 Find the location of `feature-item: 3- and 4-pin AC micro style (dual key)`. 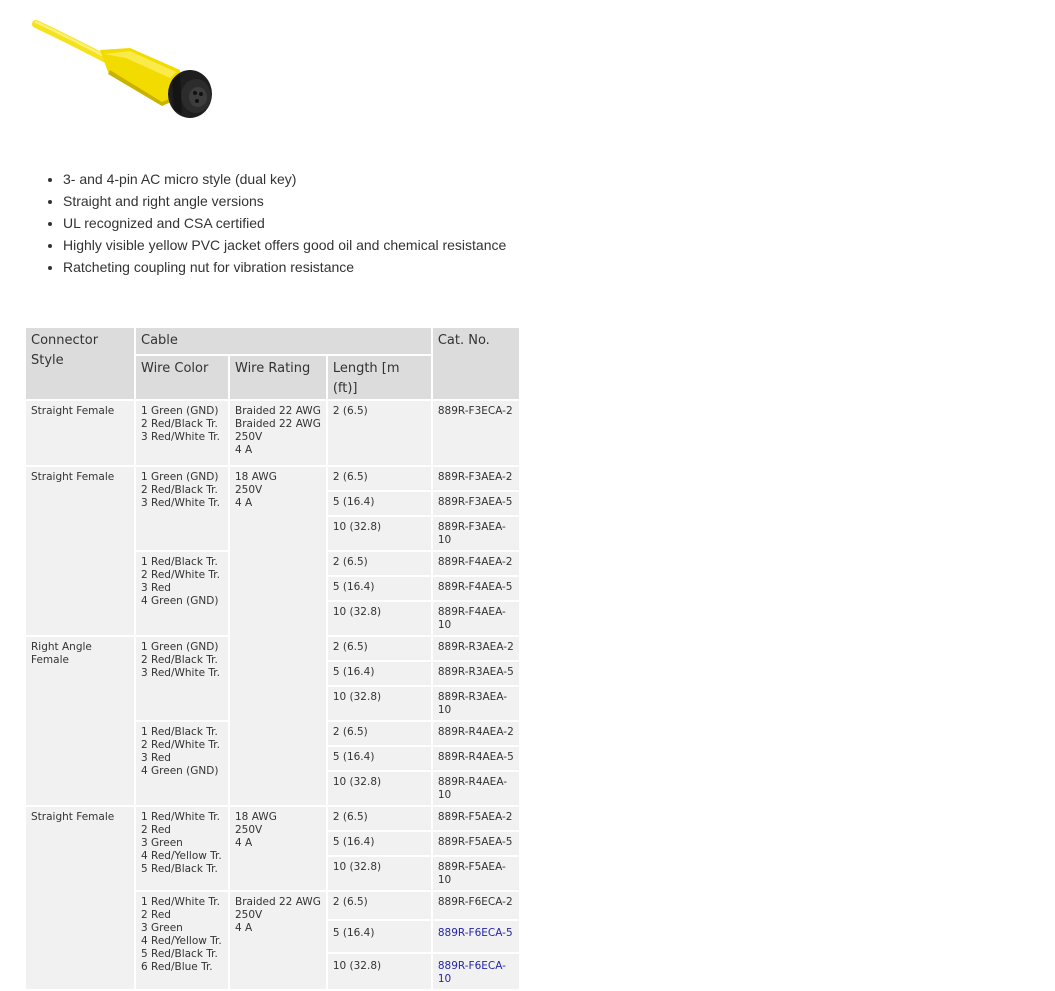

feature-item: 3- and 4-pin AC micro style (dual key) is located at coordinates (284, 179).